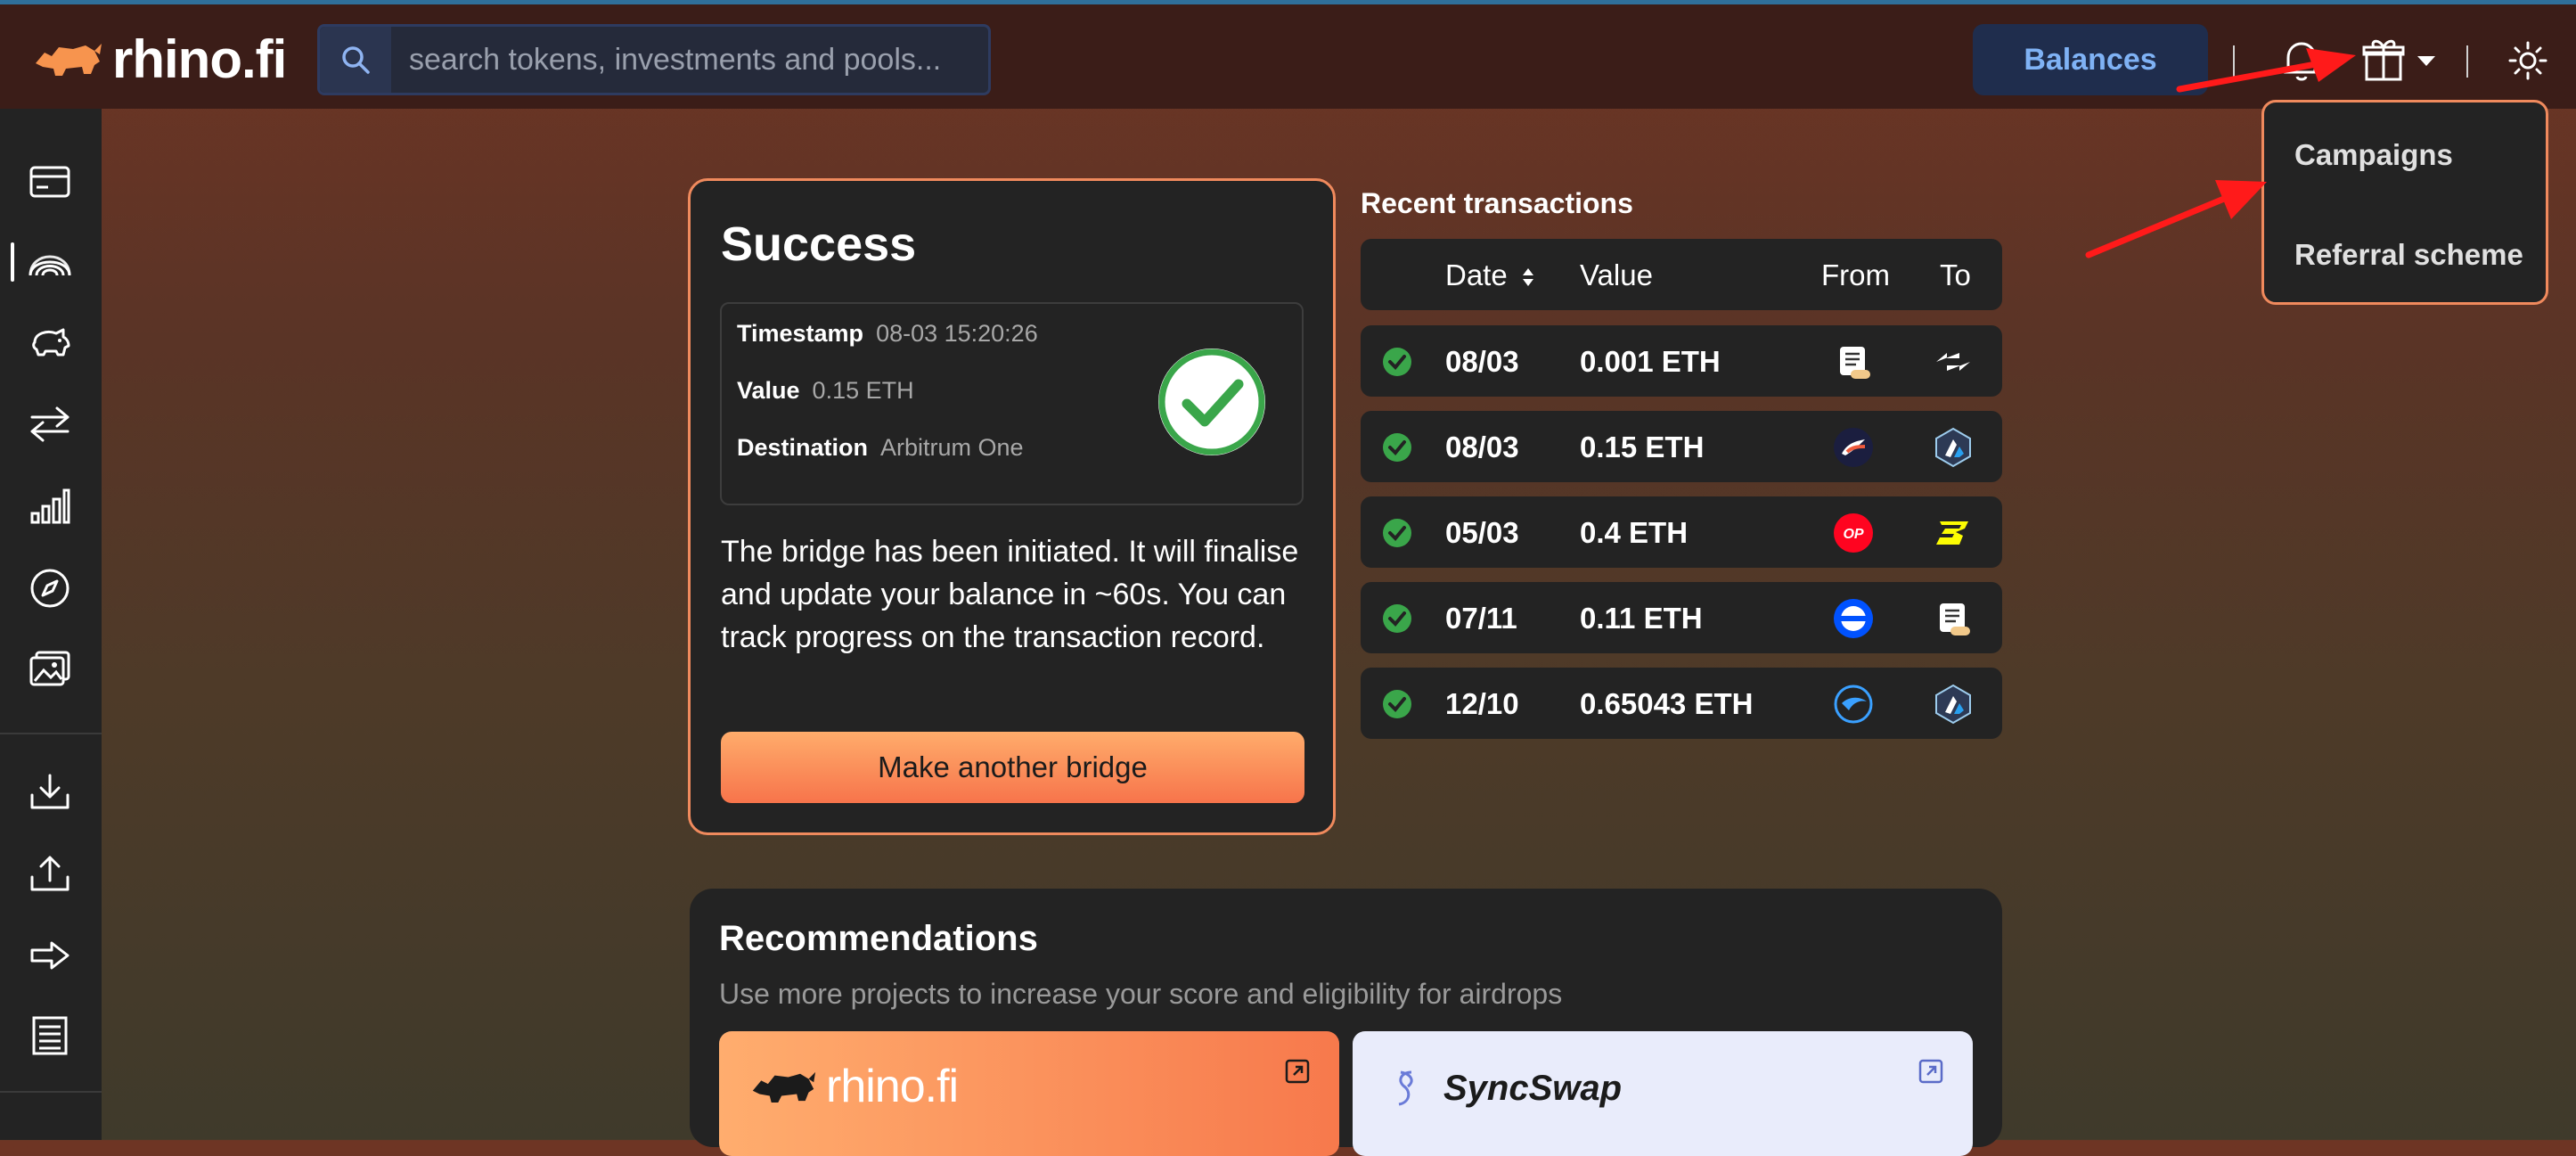 The width and height of the screenshot is (2576, 1156). Describe the element at coordinates (1681, 274) in the screenshot. I see `transactions-table-header: Date Value From To` at that location.